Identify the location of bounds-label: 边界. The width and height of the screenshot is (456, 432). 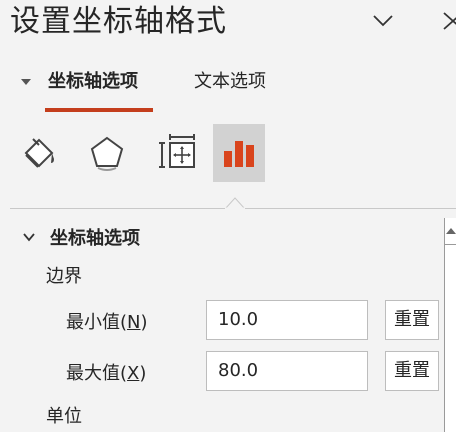
(64, 276).